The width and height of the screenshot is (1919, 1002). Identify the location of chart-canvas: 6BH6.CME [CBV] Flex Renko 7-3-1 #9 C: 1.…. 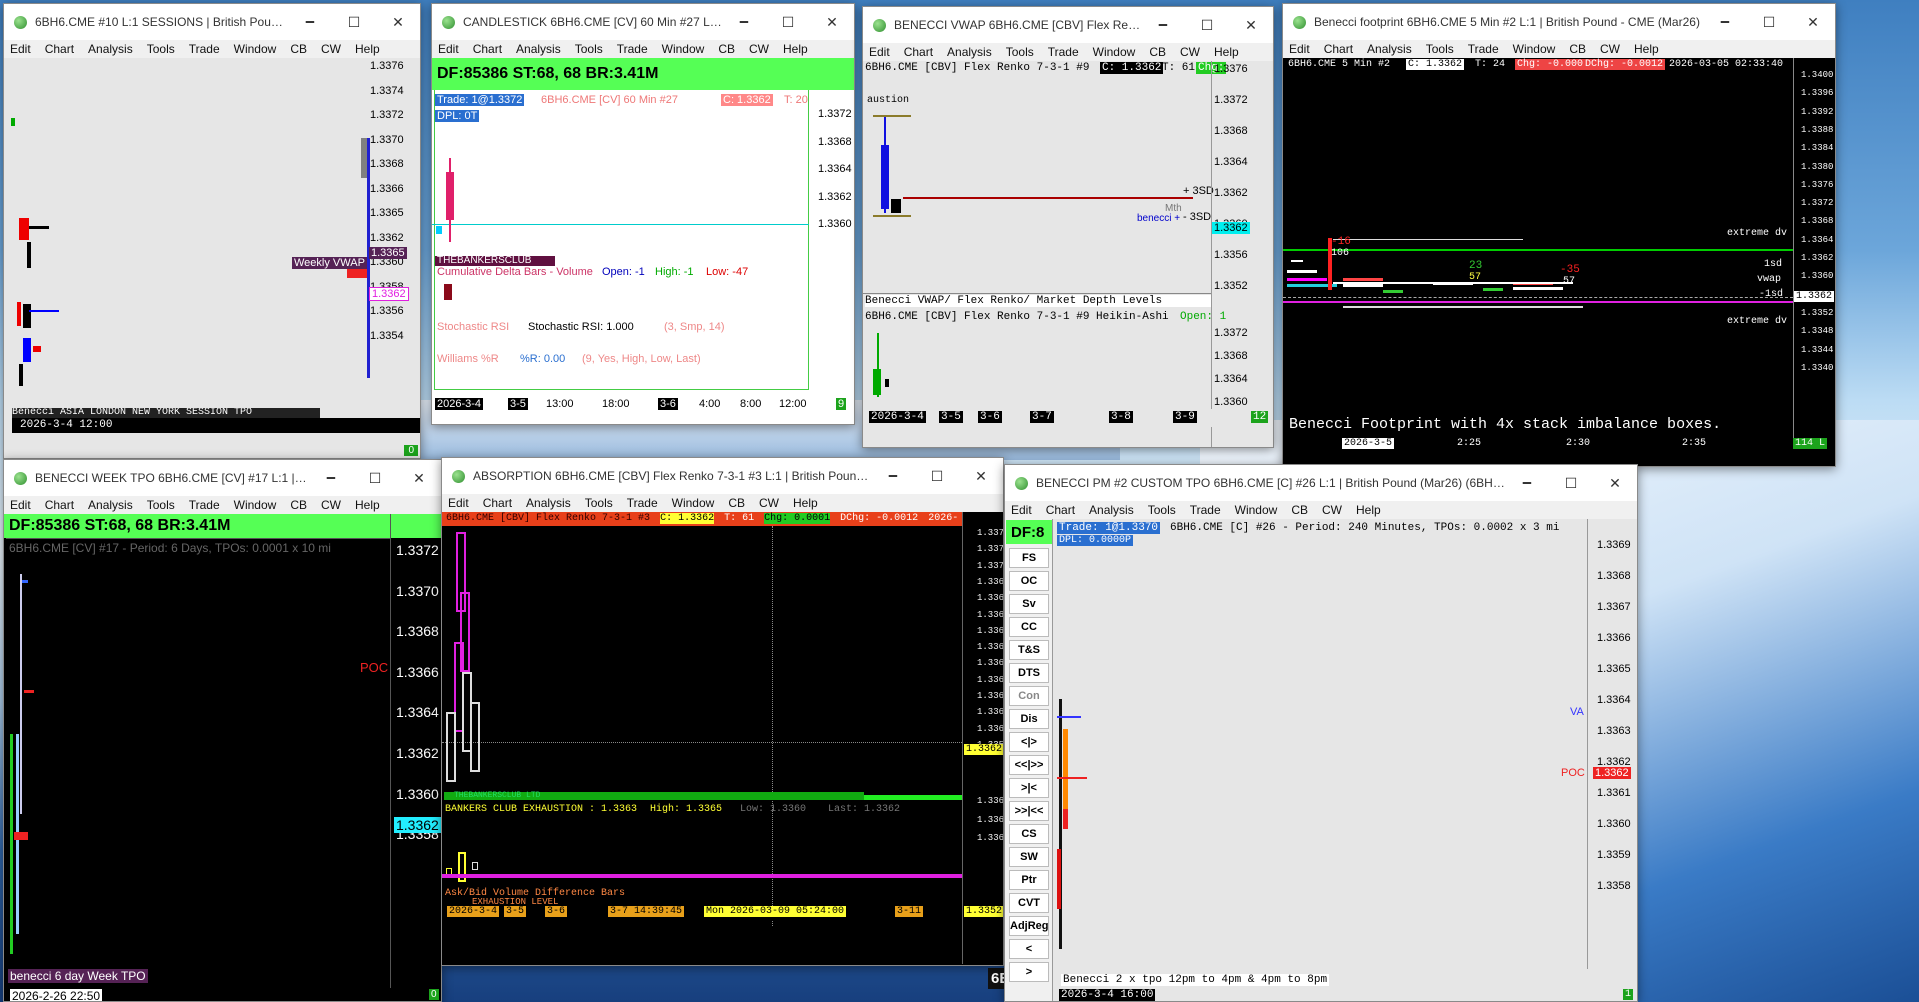
(1068, 254).